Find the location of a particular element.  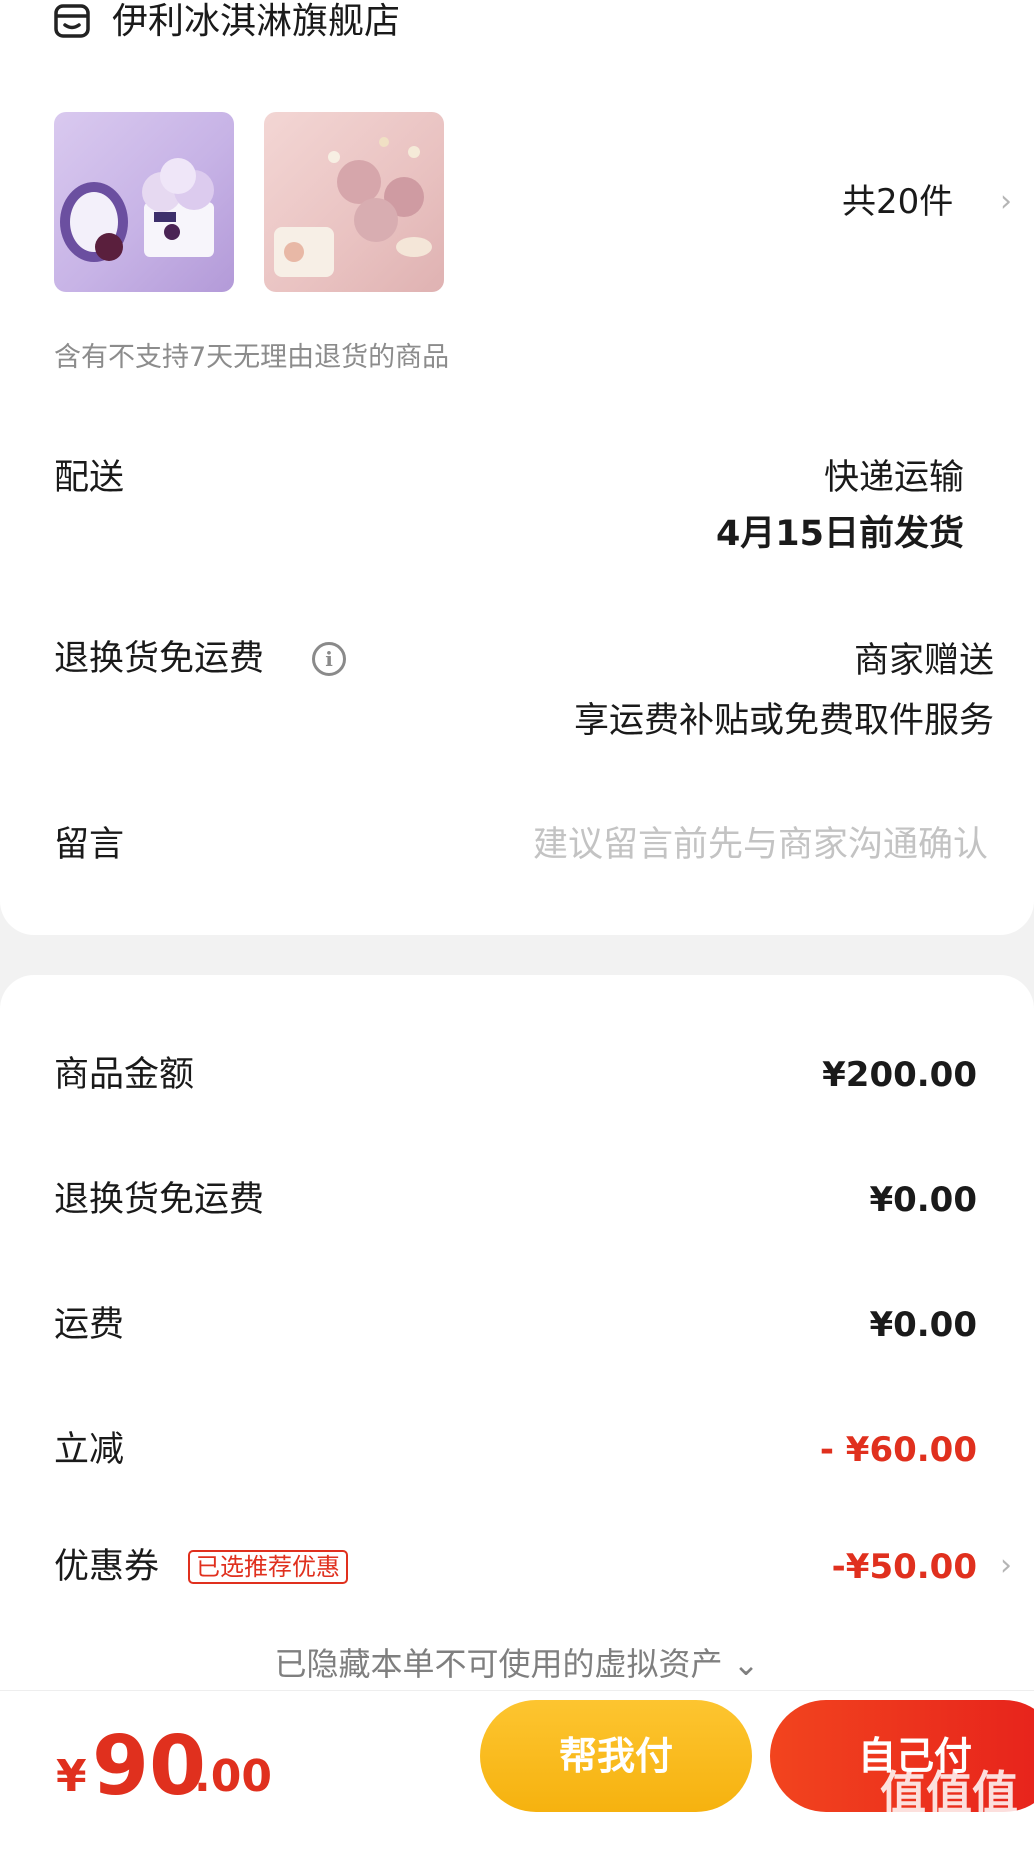

return-shipping-provider: 商家赠送 is located at coordinates (923, 661).